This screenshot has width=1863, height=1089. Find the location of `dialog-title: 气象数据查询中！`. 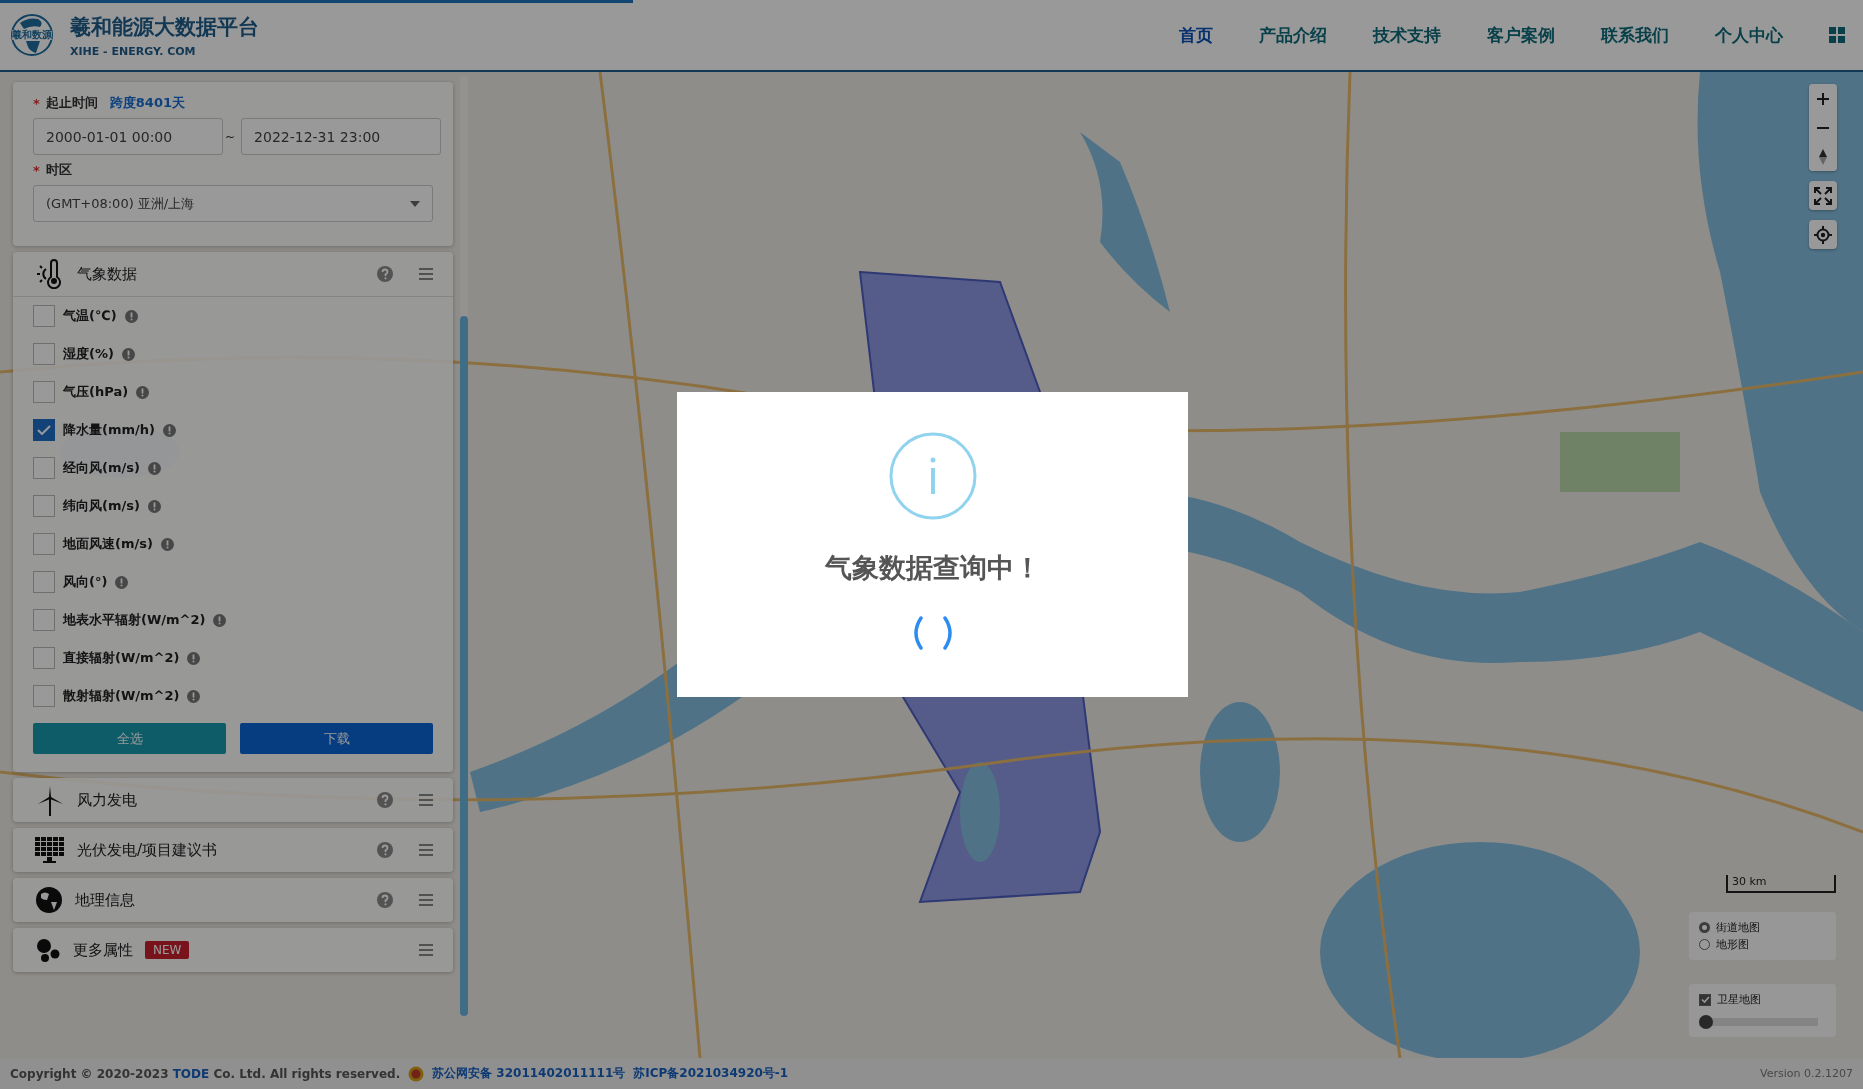

dialog-title: 气象数据查询中！ is located at coordinates (932, 568).